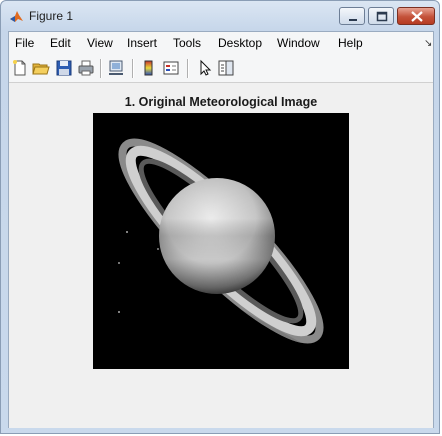 This screenshot has width=442, height=436. I want to click on title-bar: Figure 1, so click(220, 16).